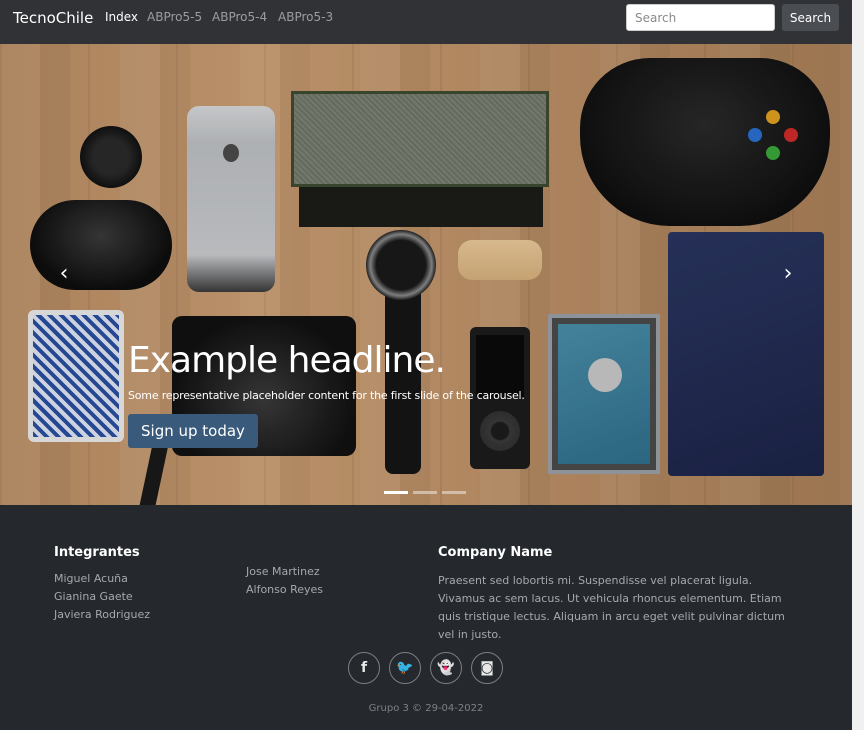 The height and width of the screenshot is (730, 864). Describe the element at coordinates (285, 589) in the screenshot. I see `member-name: Alfonso Reyes` at that location.